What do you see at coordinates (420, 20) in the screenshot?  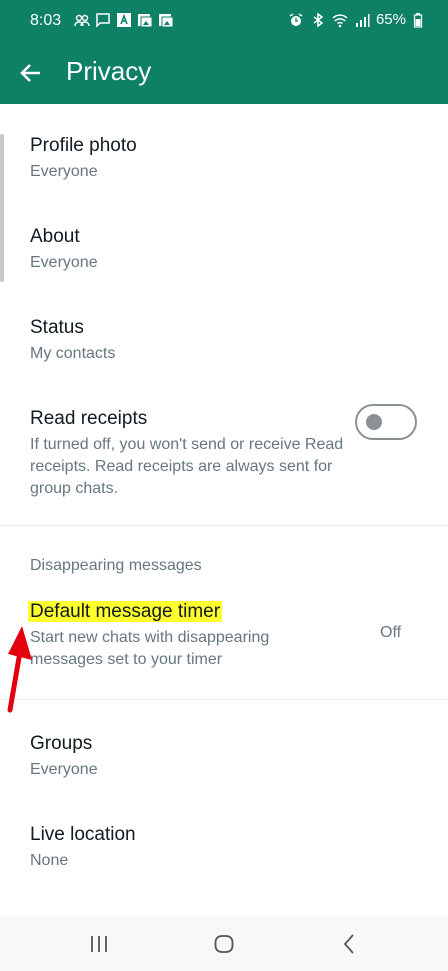 I see `battery-icon` at bounding box center [420, 20].